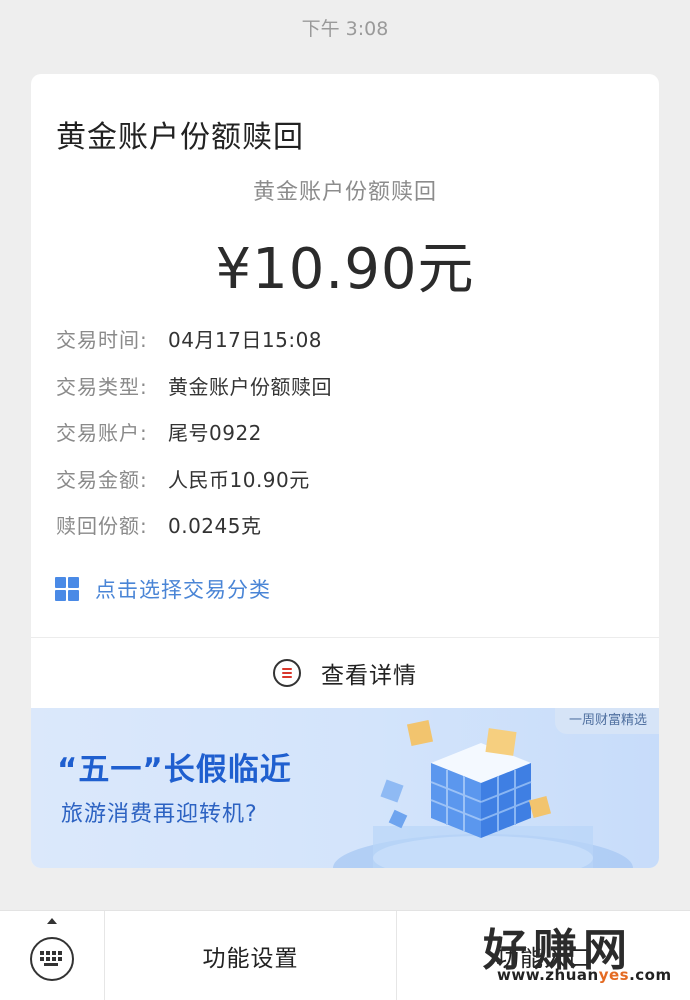 The height and width of the screenshot is (1000, 690). I want to click on select-category-label: 点击选择交易分类, so click(183, 590).